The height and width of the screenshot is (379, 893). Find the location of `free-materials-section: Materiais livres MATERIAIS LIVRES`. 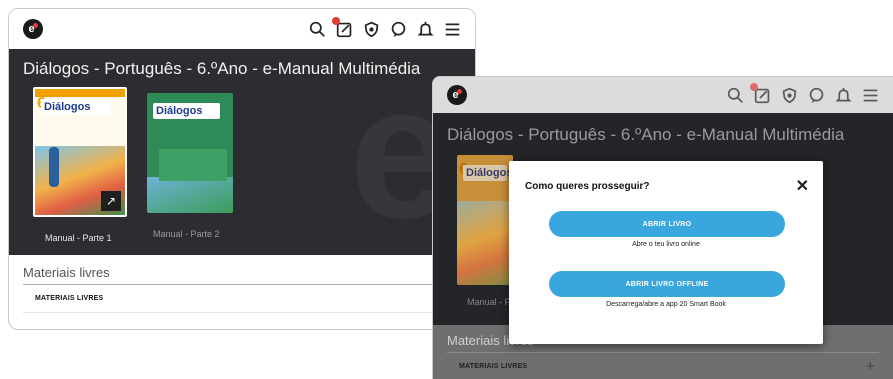

free-materials-section: Materiais livres MATERIAIS LIVRES is located at coordinates (242, 284).